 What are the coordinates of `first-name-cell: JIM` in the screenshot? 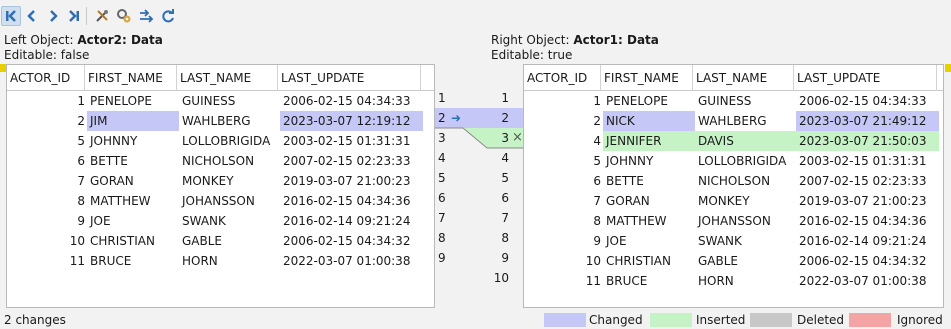 It's located at (133, 121).